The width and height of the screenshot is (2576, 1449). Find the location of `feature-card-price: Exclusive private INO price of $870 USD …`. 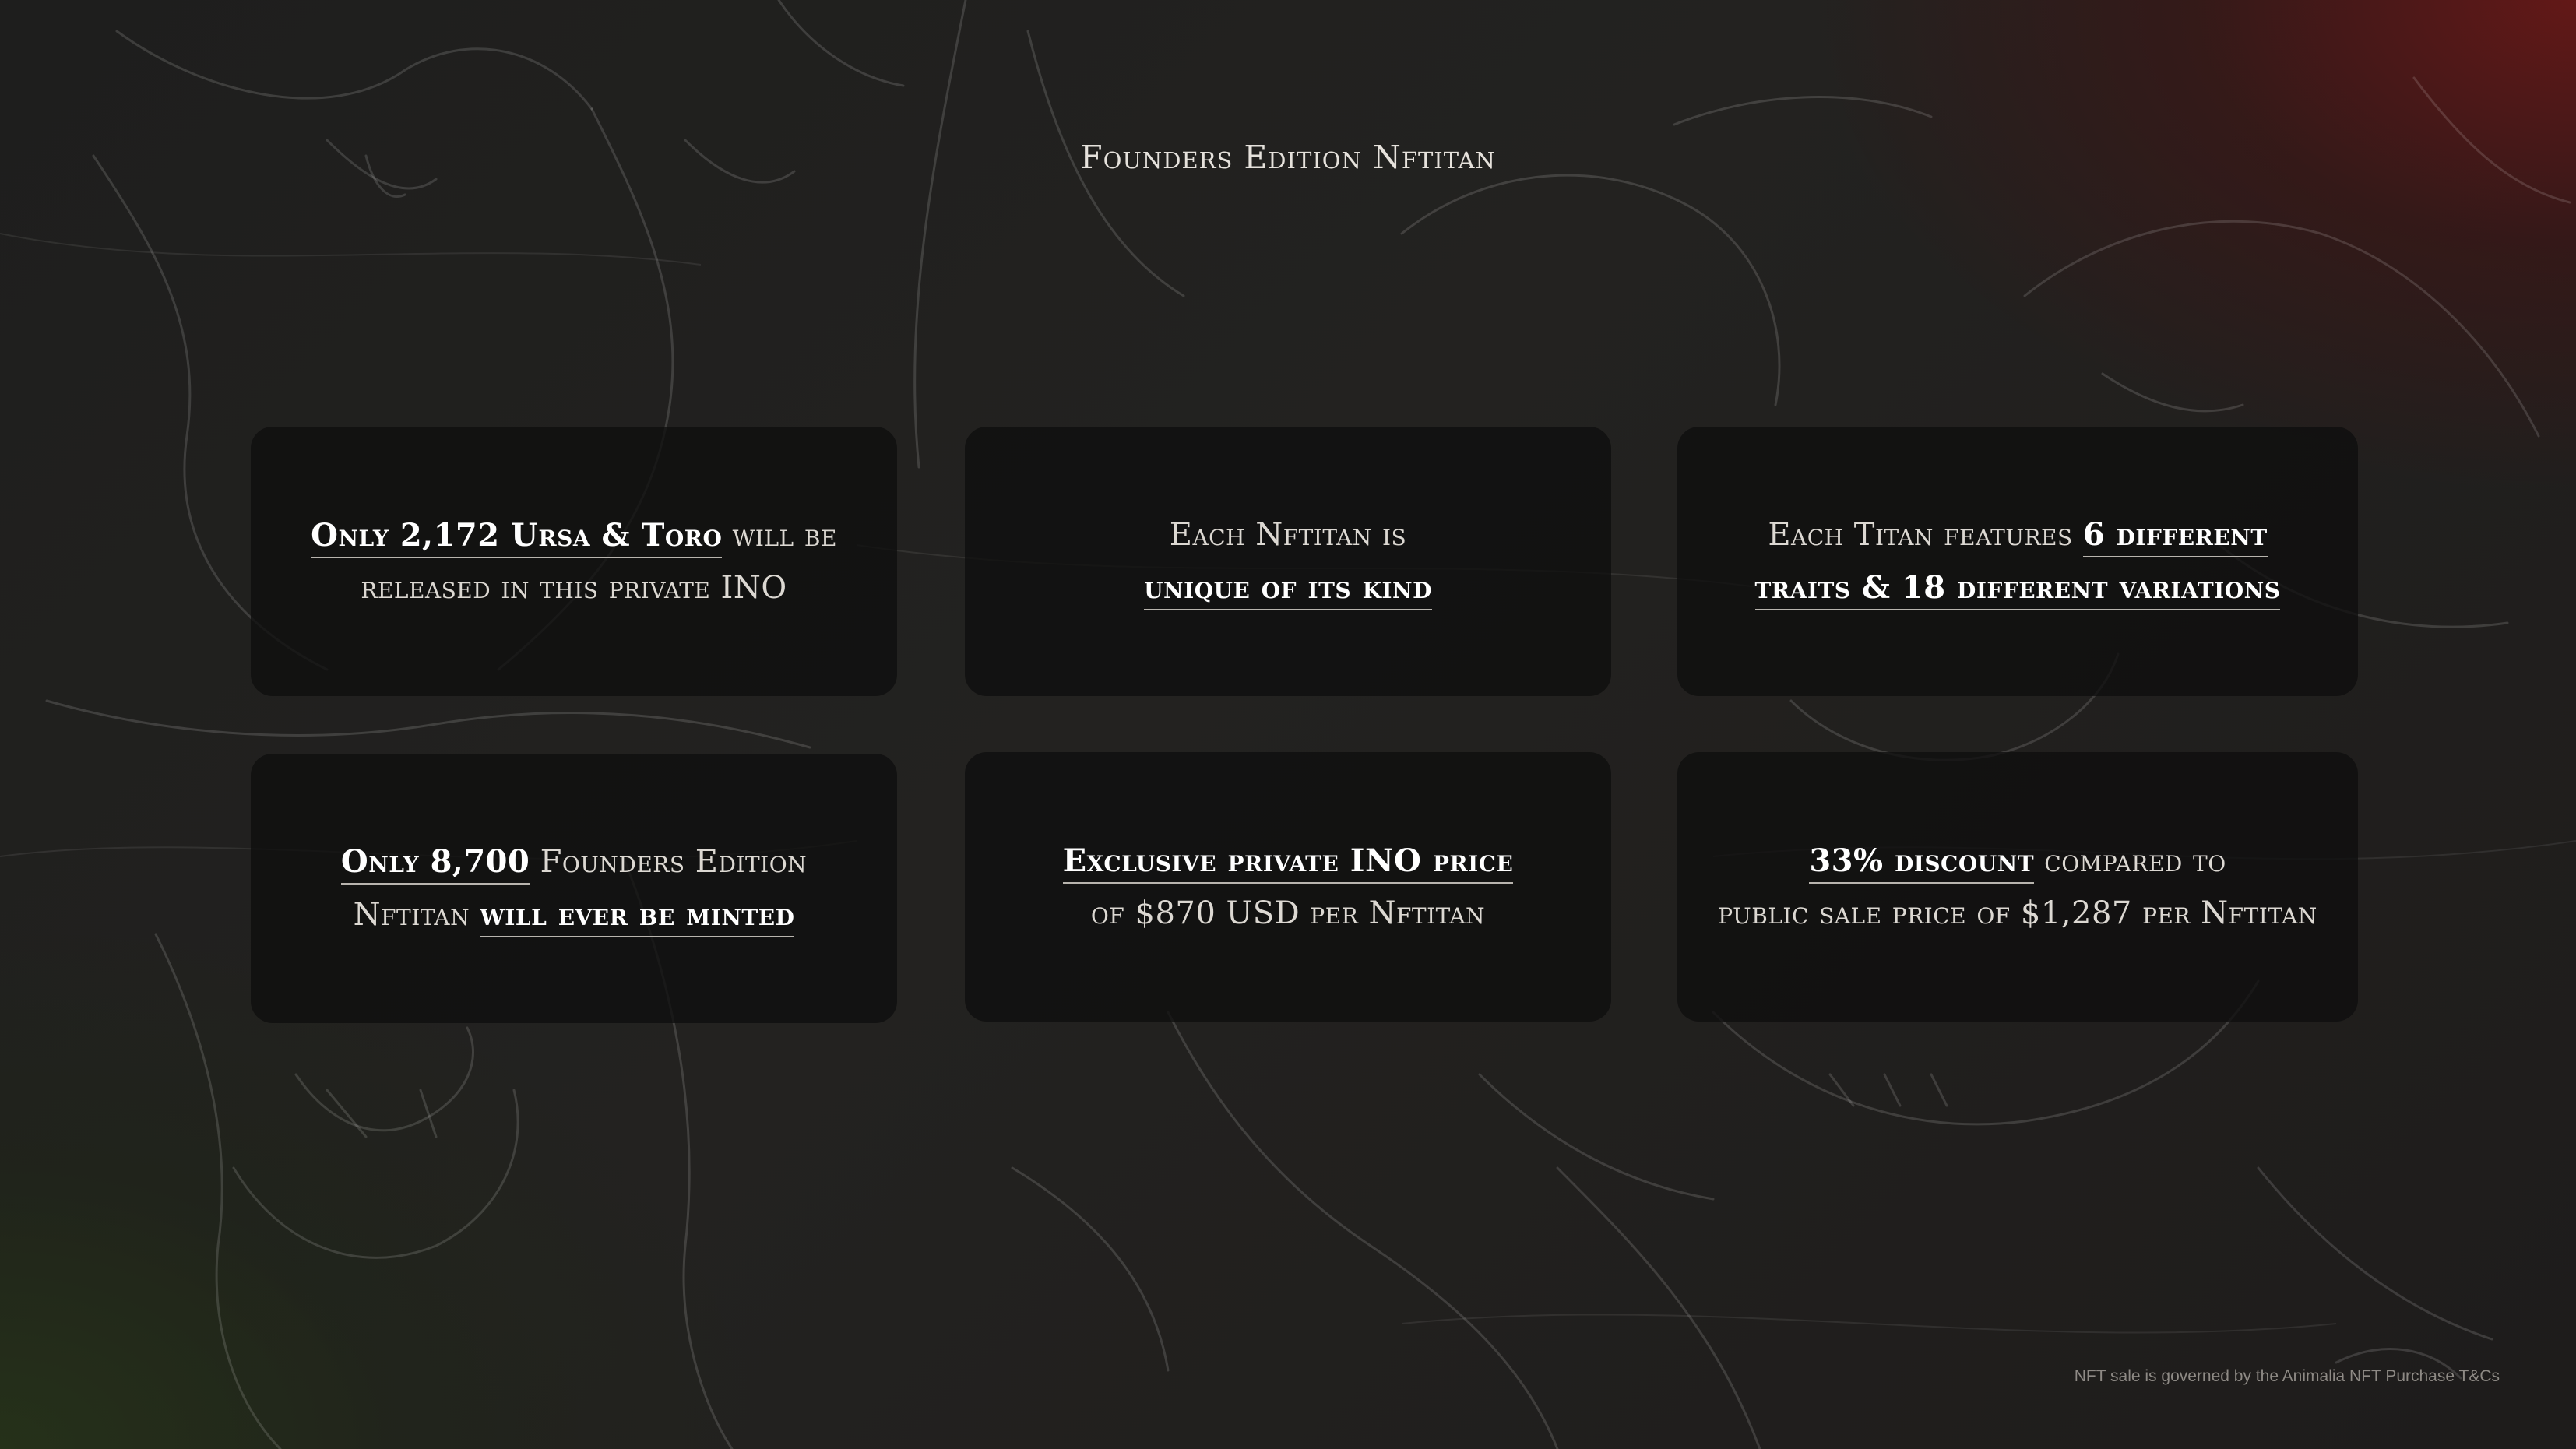

feature-card-price: Exclusive private INO price of $870 USD … is located at coordinates (1288, 887).